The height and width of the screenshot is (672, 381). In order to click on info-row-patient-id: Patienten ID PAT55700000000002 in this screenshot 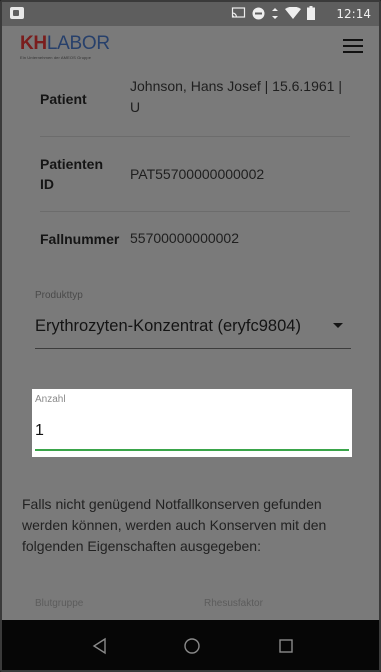, I will do `click(195, 174)`.